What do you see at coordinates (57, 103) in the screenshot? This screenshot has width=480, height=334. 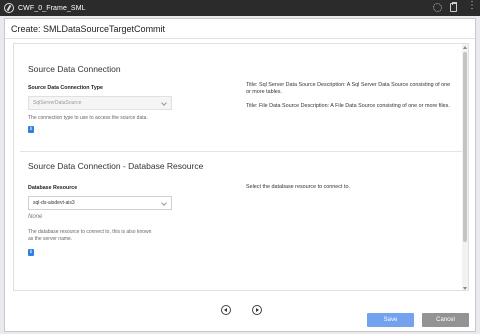 I see `connection-type-value: SqlServerDataSource` at bounding box center [57, 103].